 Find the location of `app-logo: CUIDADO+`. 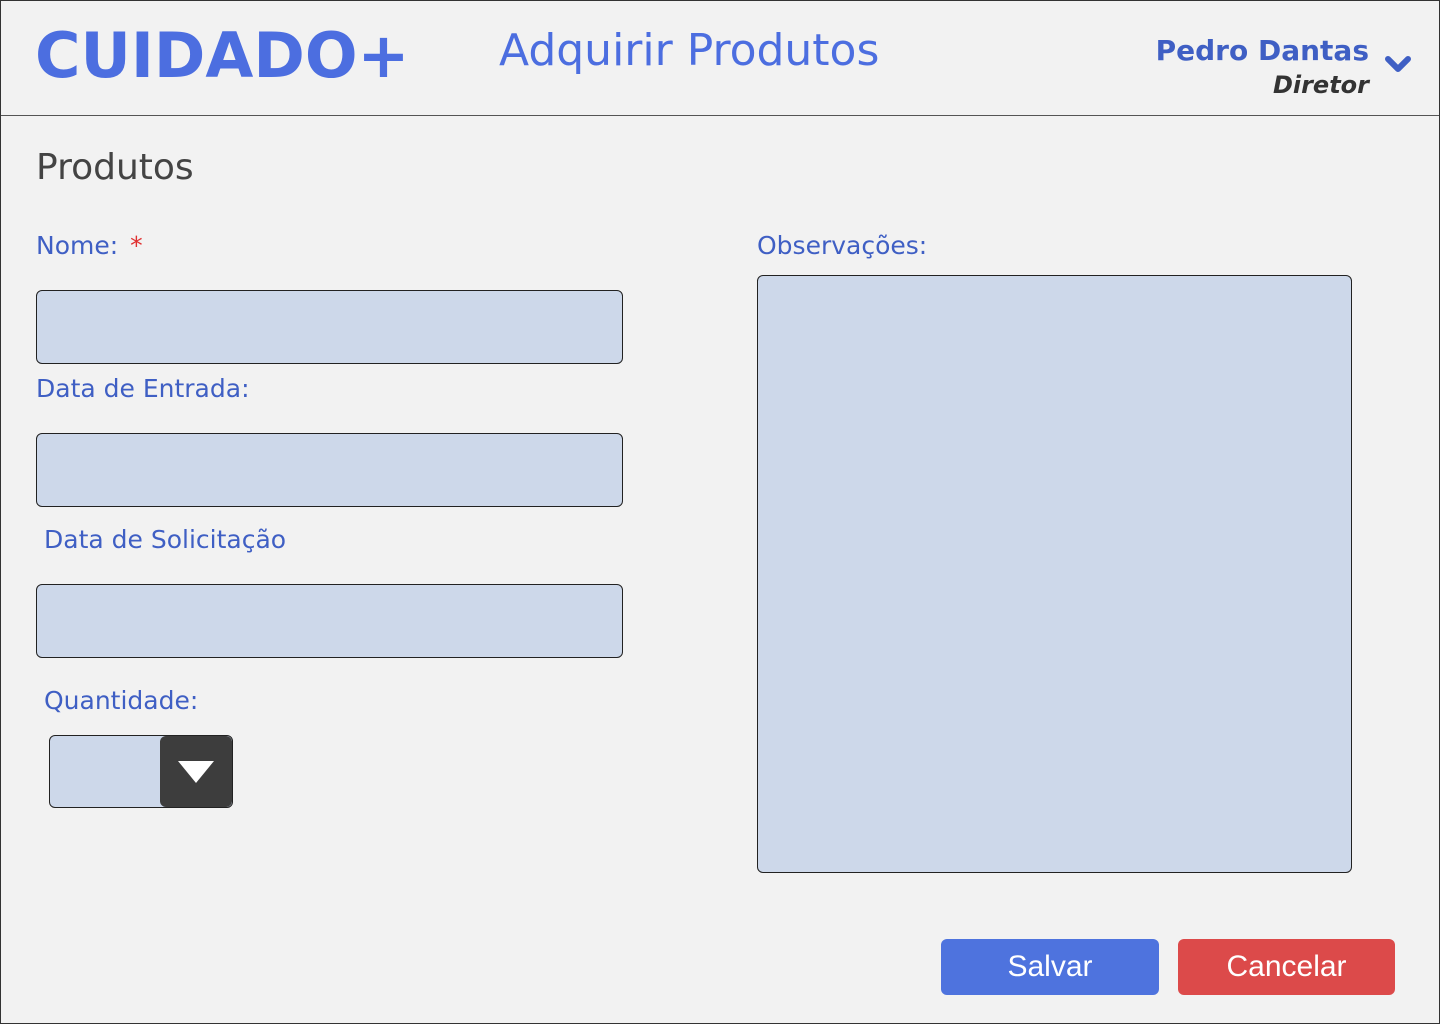

app-logo: CUIDADO+ is located at coordinates (222, 55).